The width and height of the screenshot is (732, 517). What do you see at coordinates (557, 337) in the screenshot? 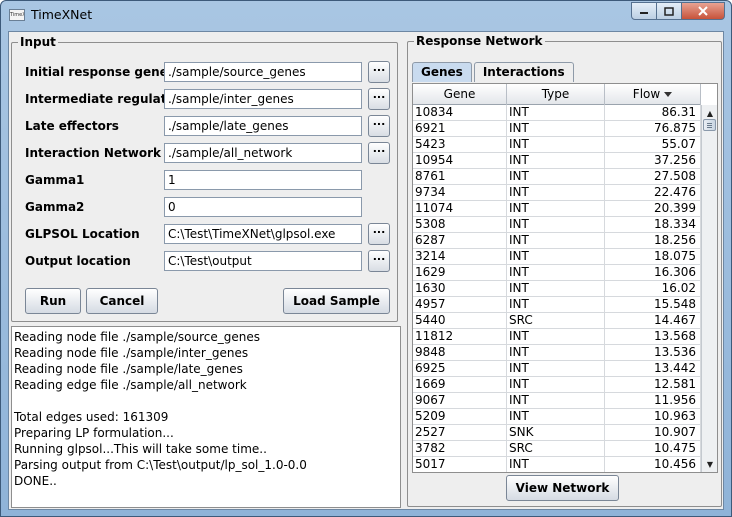
I see `table-row: 11812 INT 13.568` at bounding box center [557, 337].